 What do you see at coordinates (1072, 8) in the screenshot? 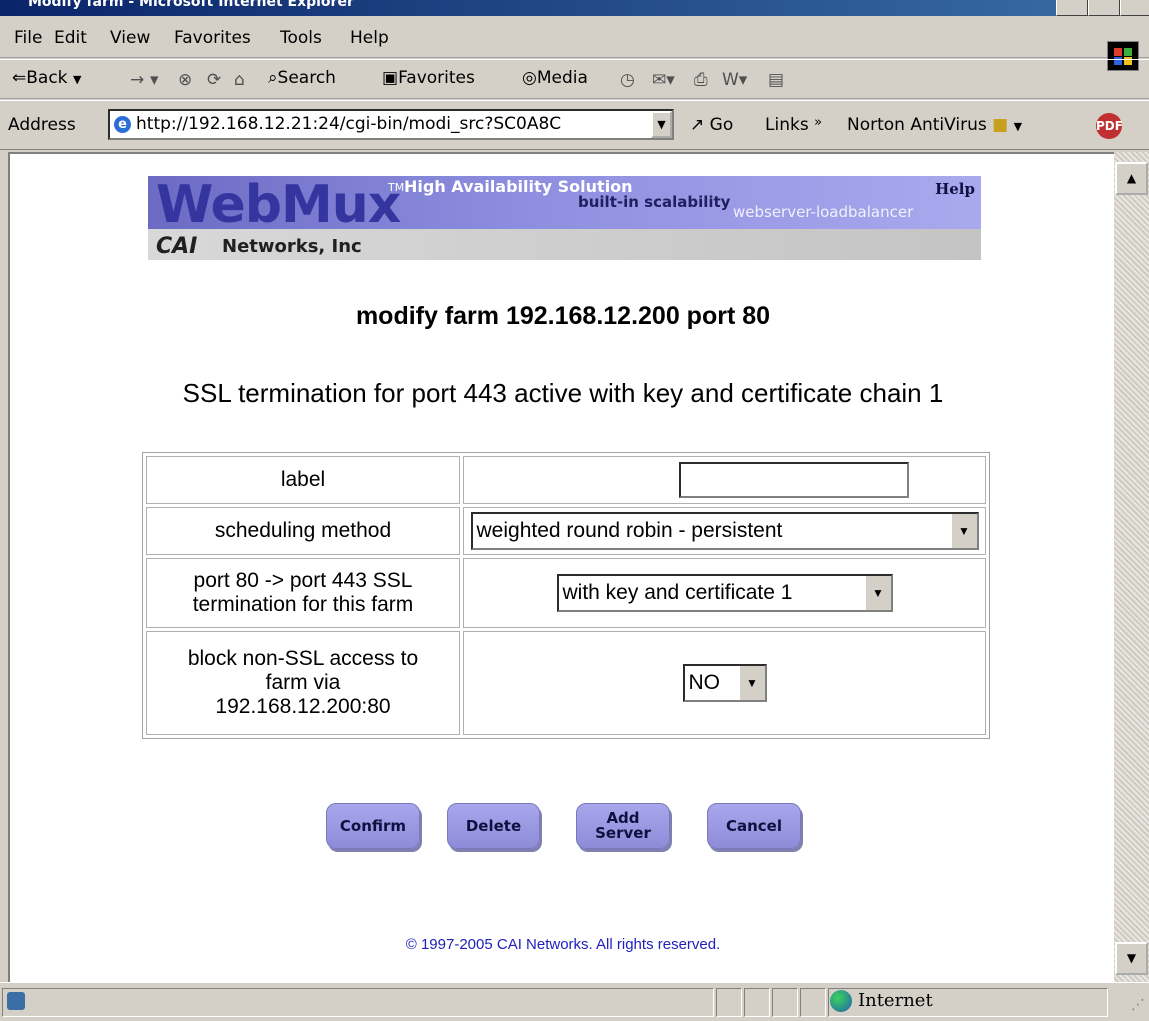
I see `minimize-button` at bounding box center [1072, 8].